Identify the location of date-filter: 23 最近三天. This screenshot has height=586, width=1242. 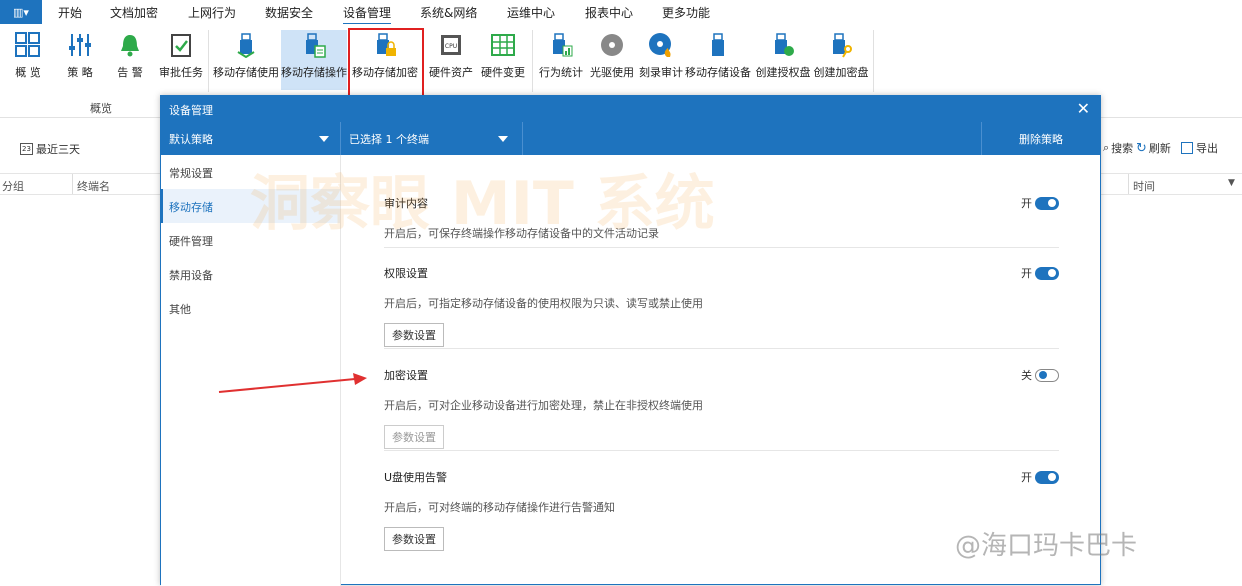
(50, 149).